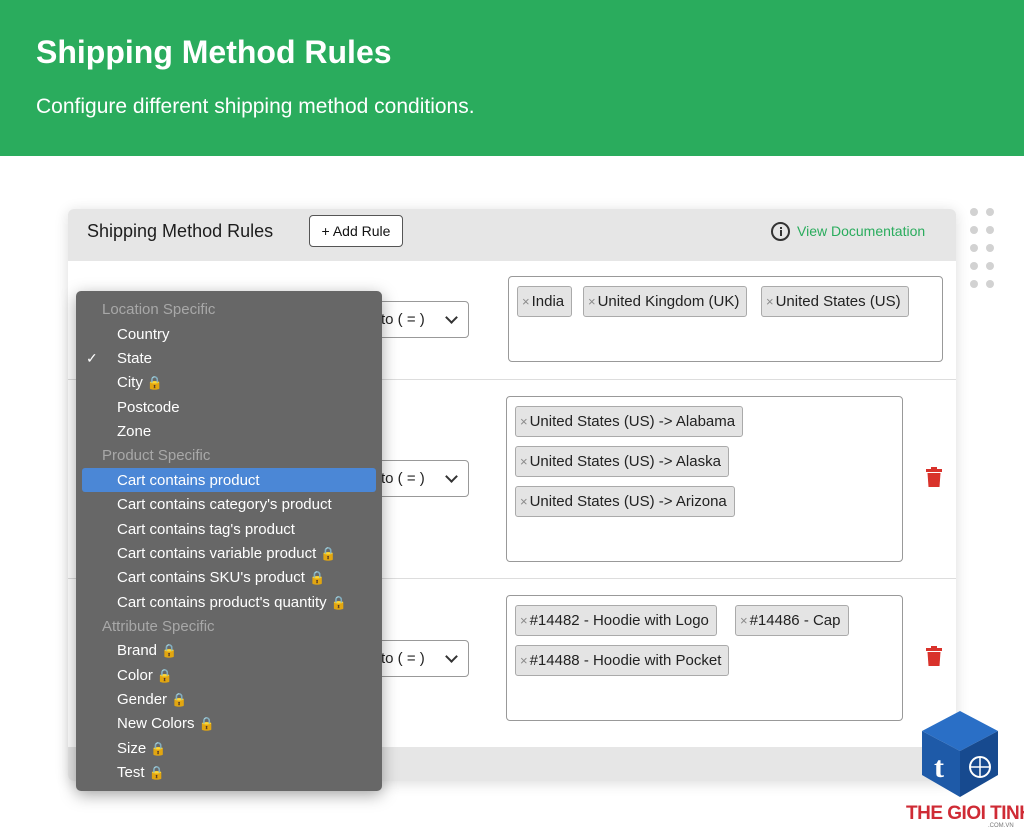  I want to click on option-city: City 🔒, so click(229, 382).